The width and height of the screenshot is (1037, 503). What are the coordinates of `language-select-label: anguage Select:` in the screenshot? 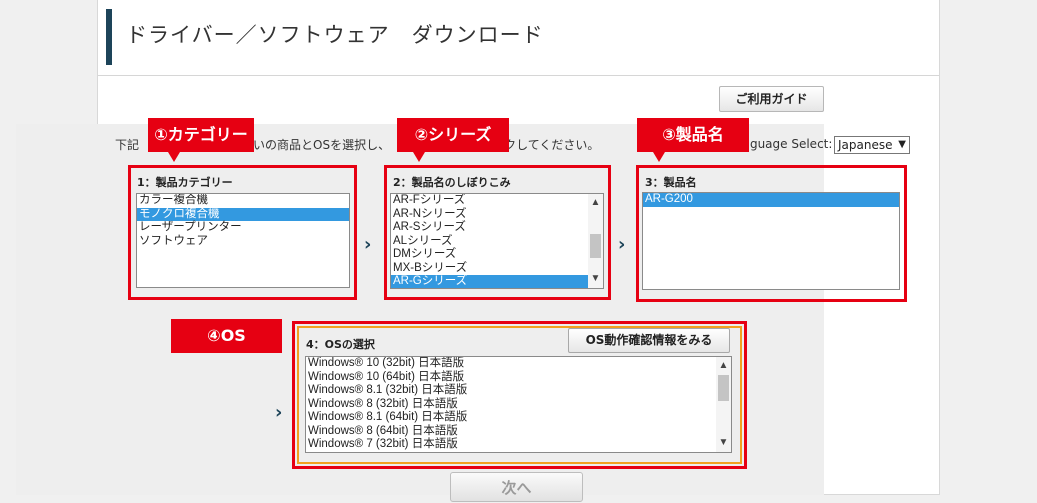 It's located at (784, 144).